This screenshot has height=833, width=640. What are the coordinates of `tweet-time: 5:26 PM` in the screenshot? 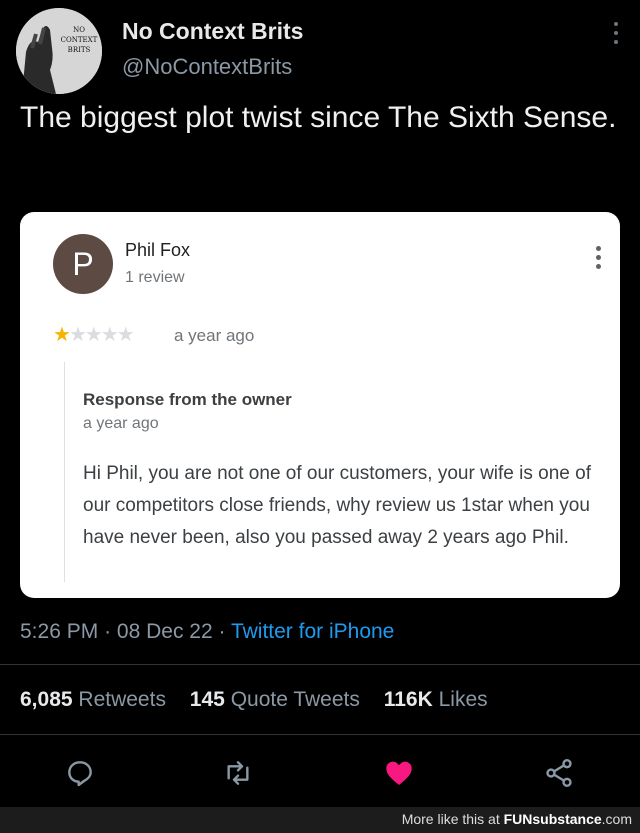 It's located at (59, 631).